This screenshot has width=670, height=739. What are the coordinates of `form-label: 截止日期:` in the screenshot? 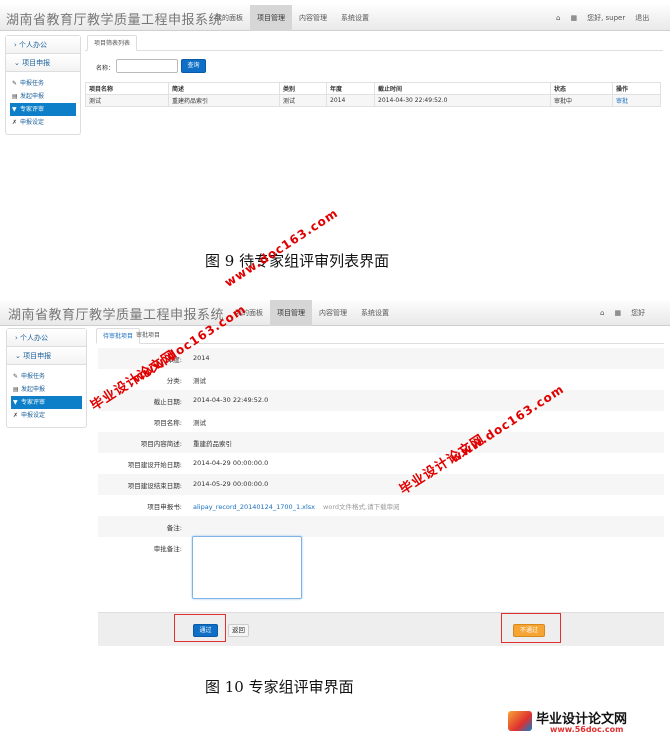 It's located at (167, 402).